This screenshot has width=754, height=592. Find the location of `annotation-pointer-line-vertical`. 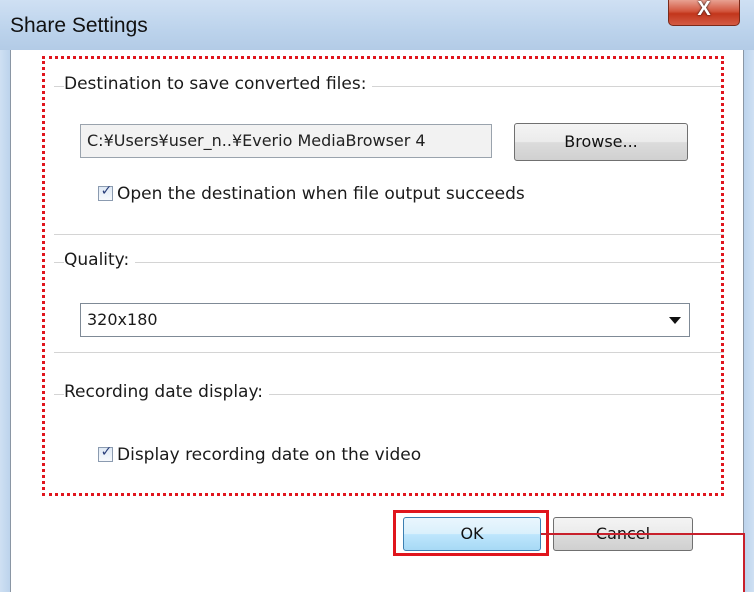

annotation-pointer-line-vertical is located at coordinates (744, 562).